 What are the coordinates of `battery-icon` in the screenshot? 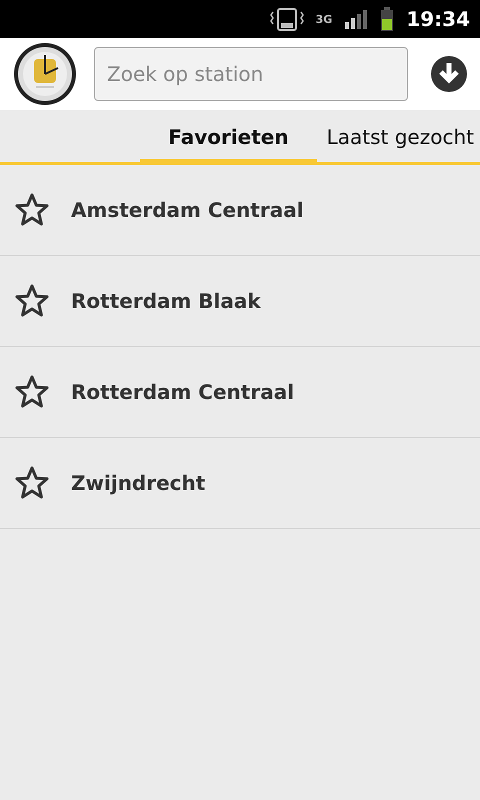 It's located at (387, 19).